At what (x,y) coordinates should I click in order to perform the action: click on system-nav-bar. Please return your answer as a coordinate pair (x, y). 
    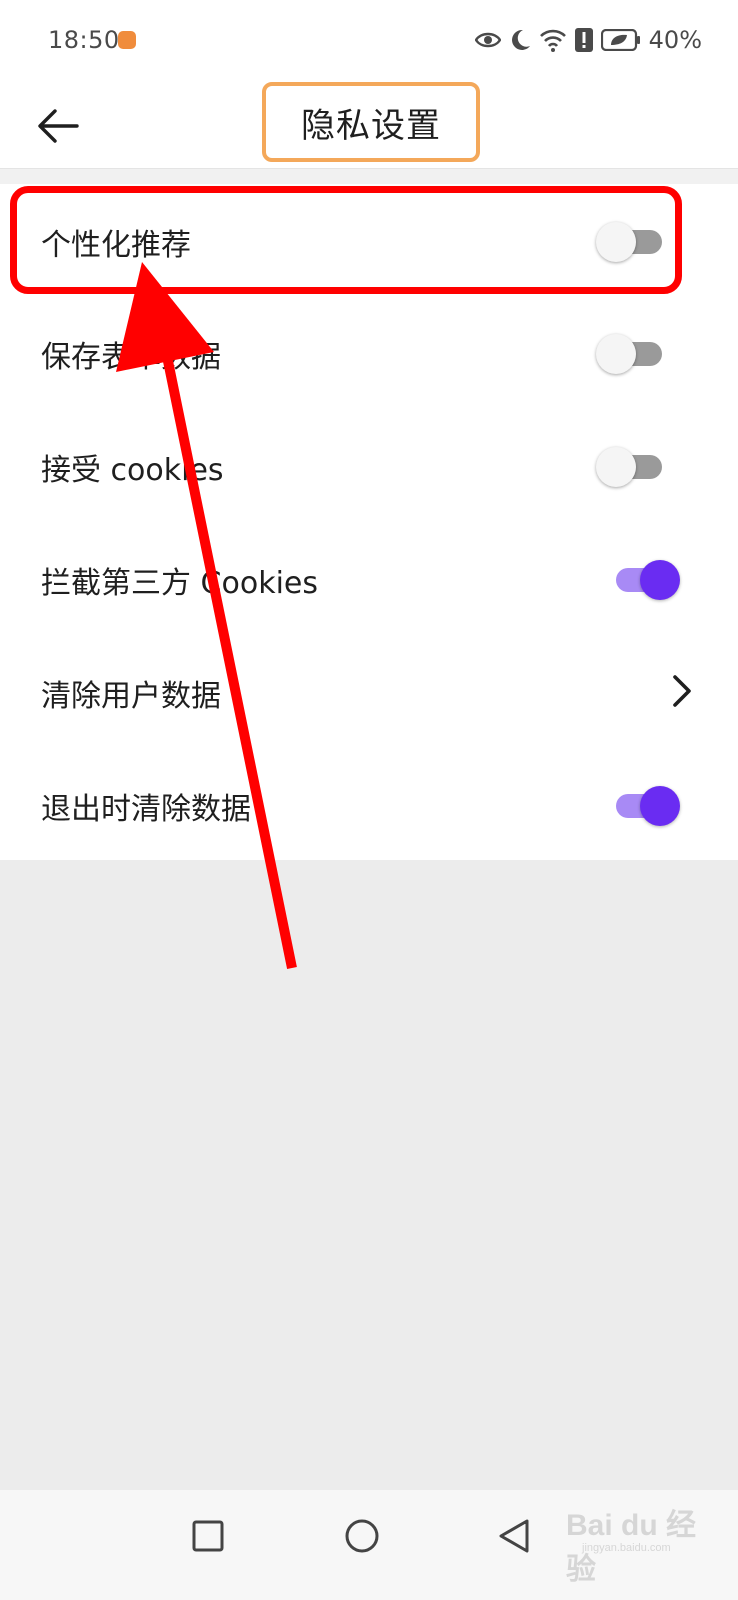
    Looking at the image, I should click on (369, 1545).